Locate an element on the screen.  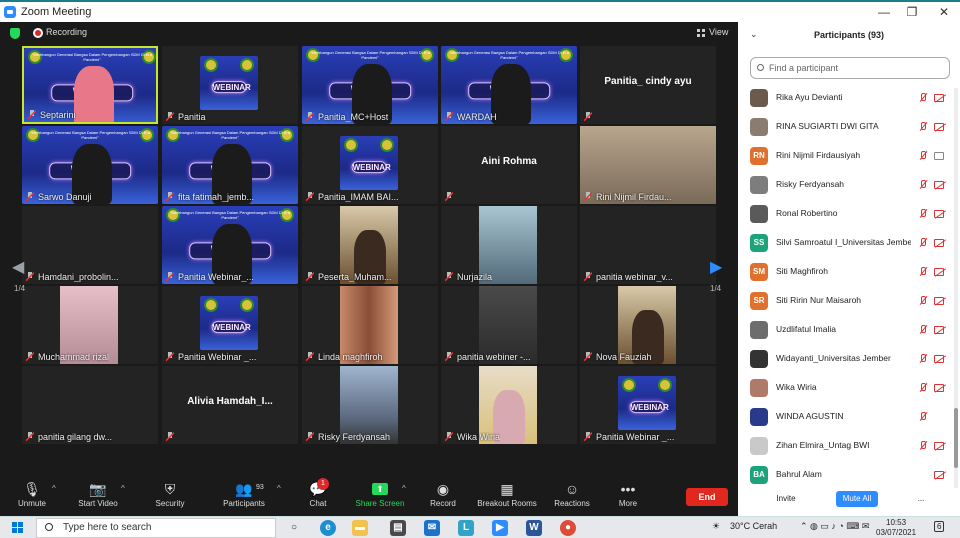
breakout-rooms-button: ▦ Breakout Rooms is located at coordinates (507, 494).